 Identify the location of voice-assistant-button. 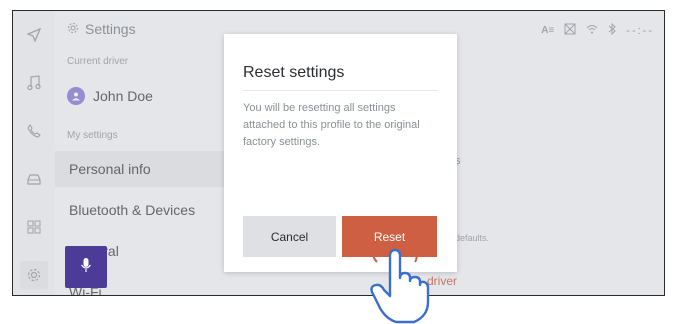
(86, 267).